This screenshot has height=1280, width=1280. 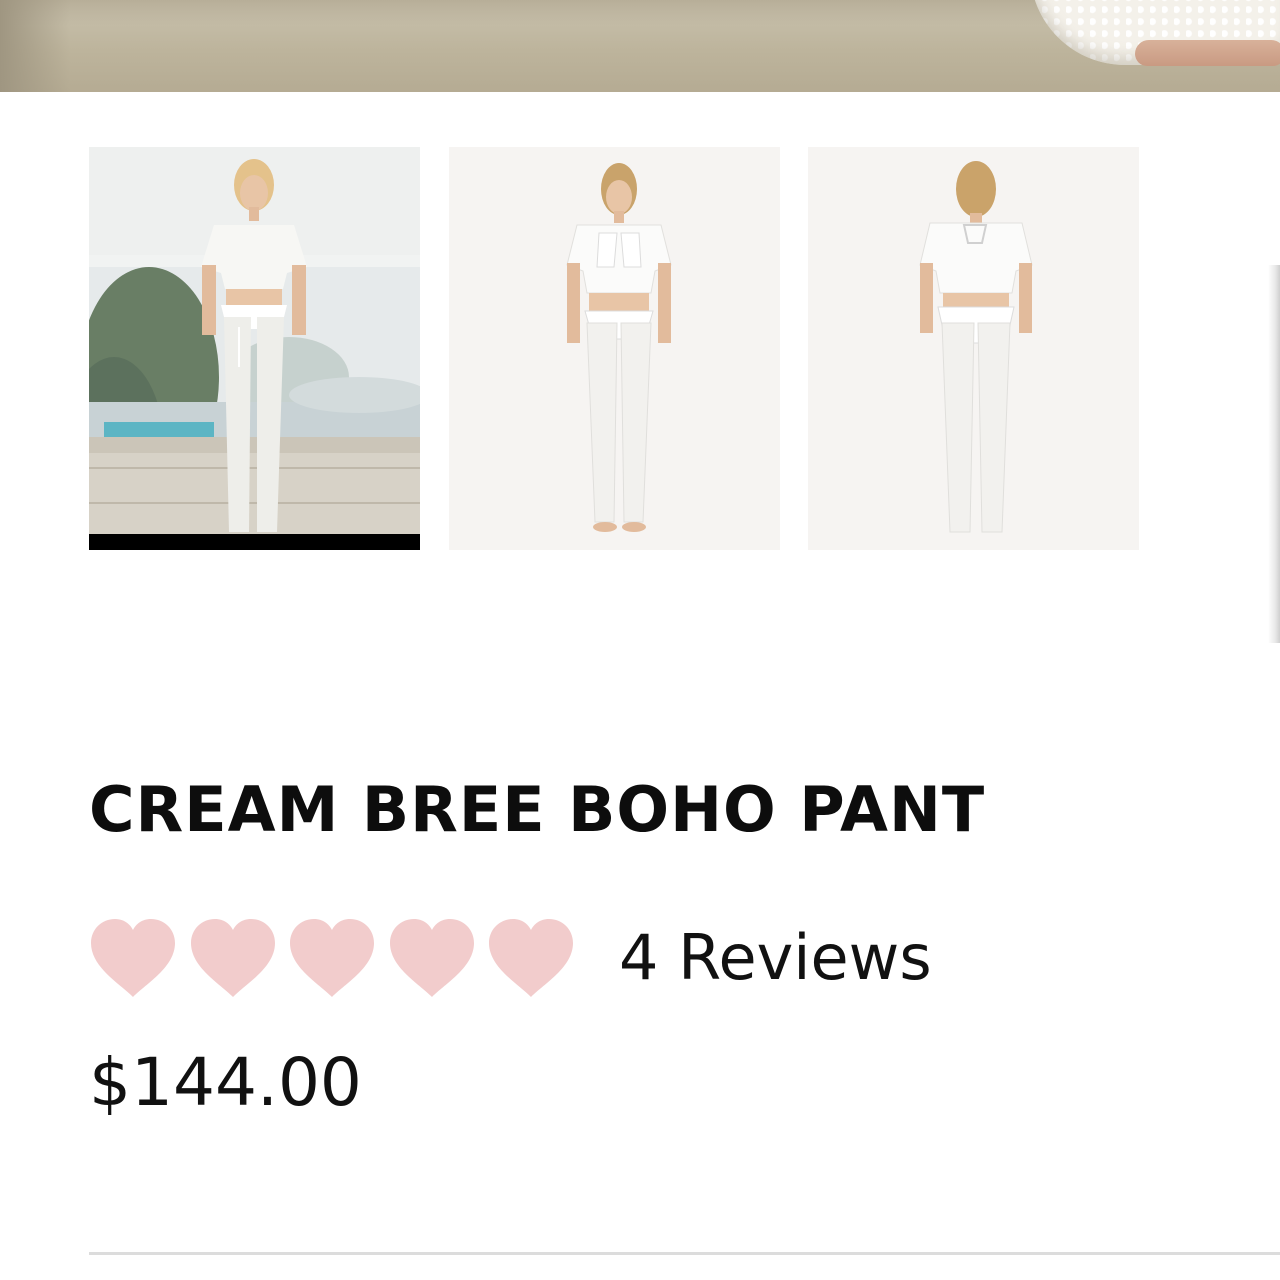 What do you see at coordinates (225, 1082) in the screenshot?
I see `product-price: $144.00` at bounding box center [225, 1082].